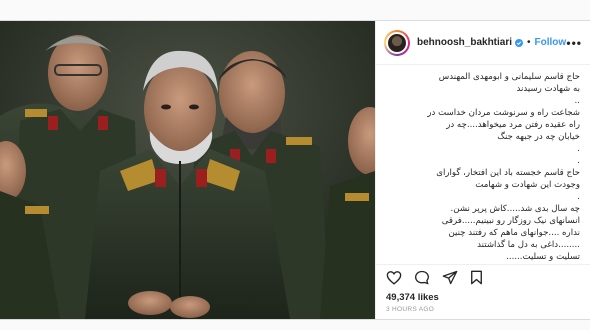  I want to click on caption-line: حاج قاسم خجسته باد این افتخار، گوارای, so click(508, 173).